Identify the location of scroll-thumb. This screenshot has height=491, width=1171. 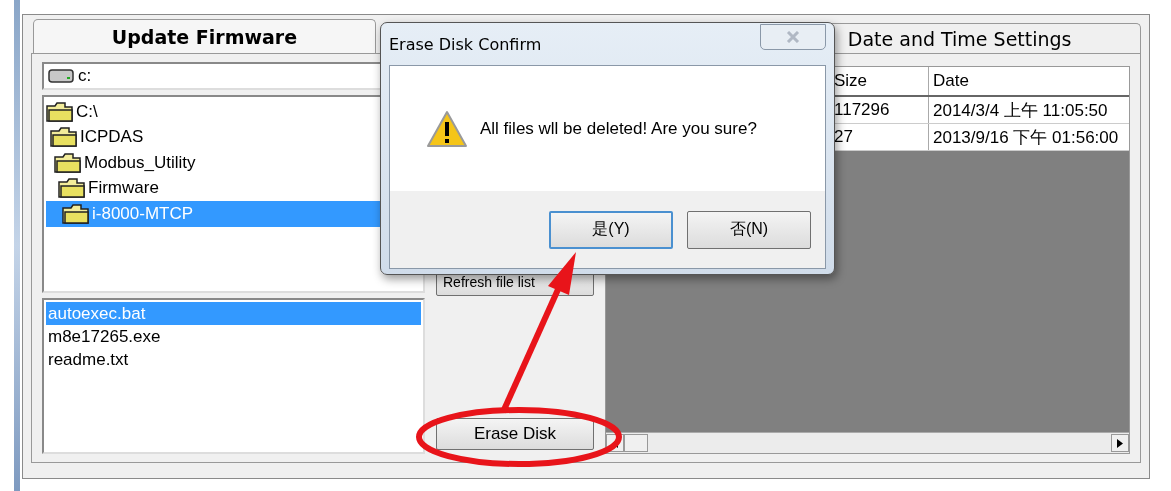
(636, 443).